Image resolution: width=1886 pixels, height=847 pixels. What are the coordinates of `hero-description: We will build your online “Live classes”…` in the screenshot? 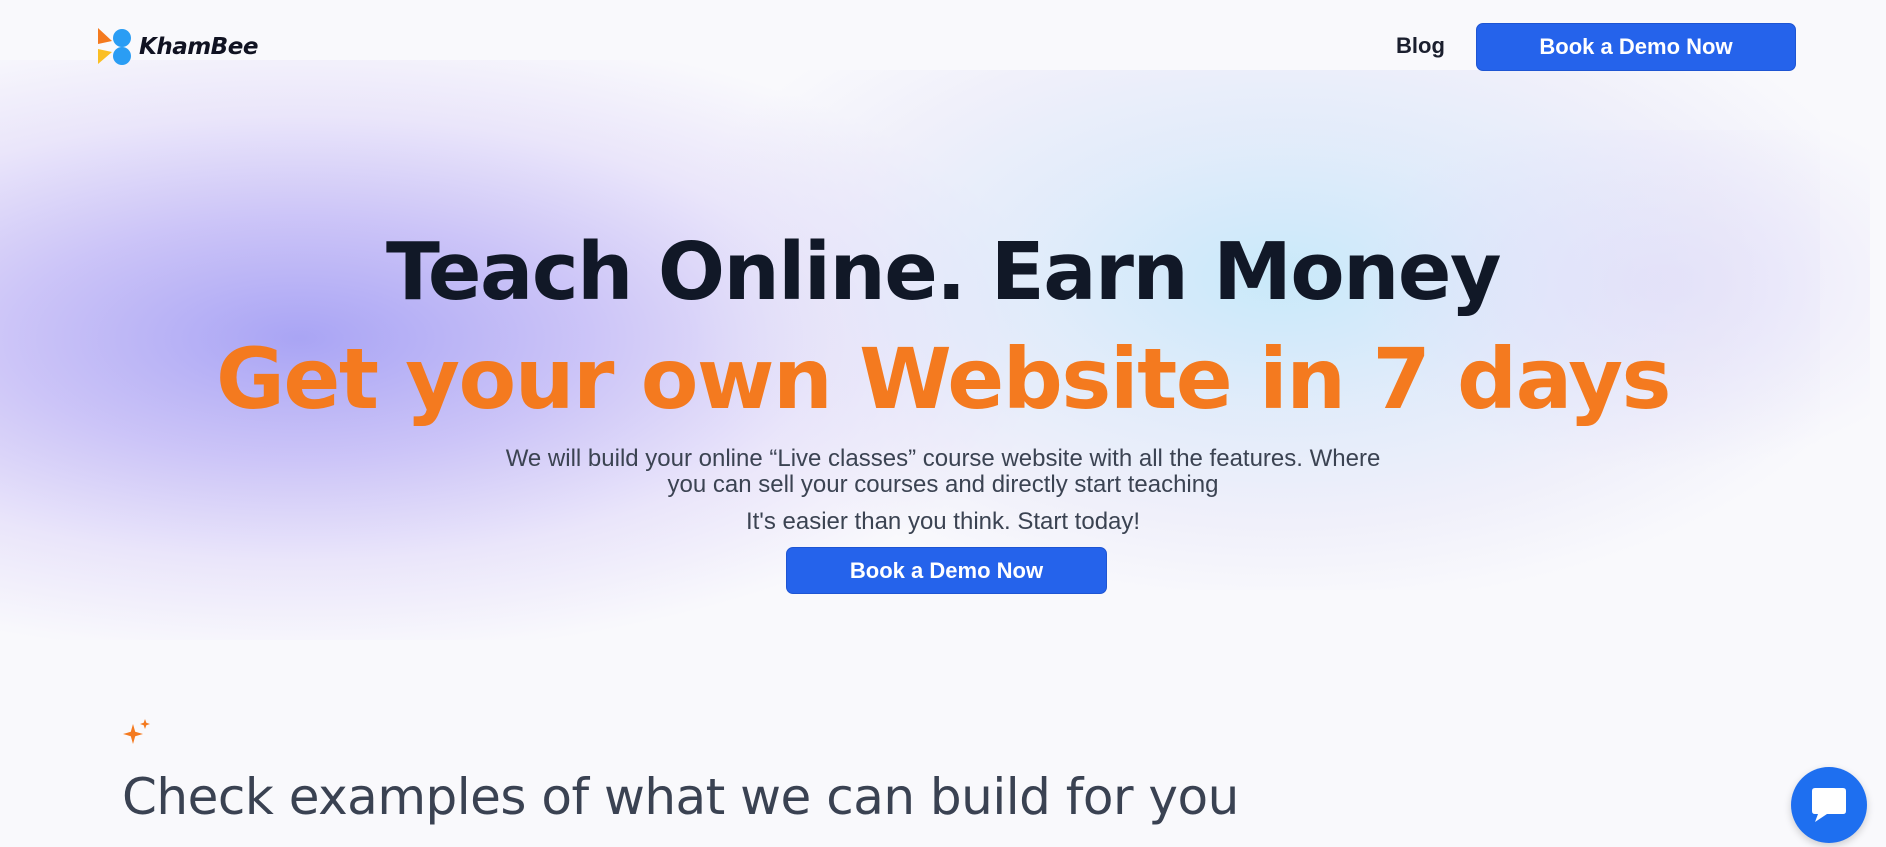 It's located at (943, 471).